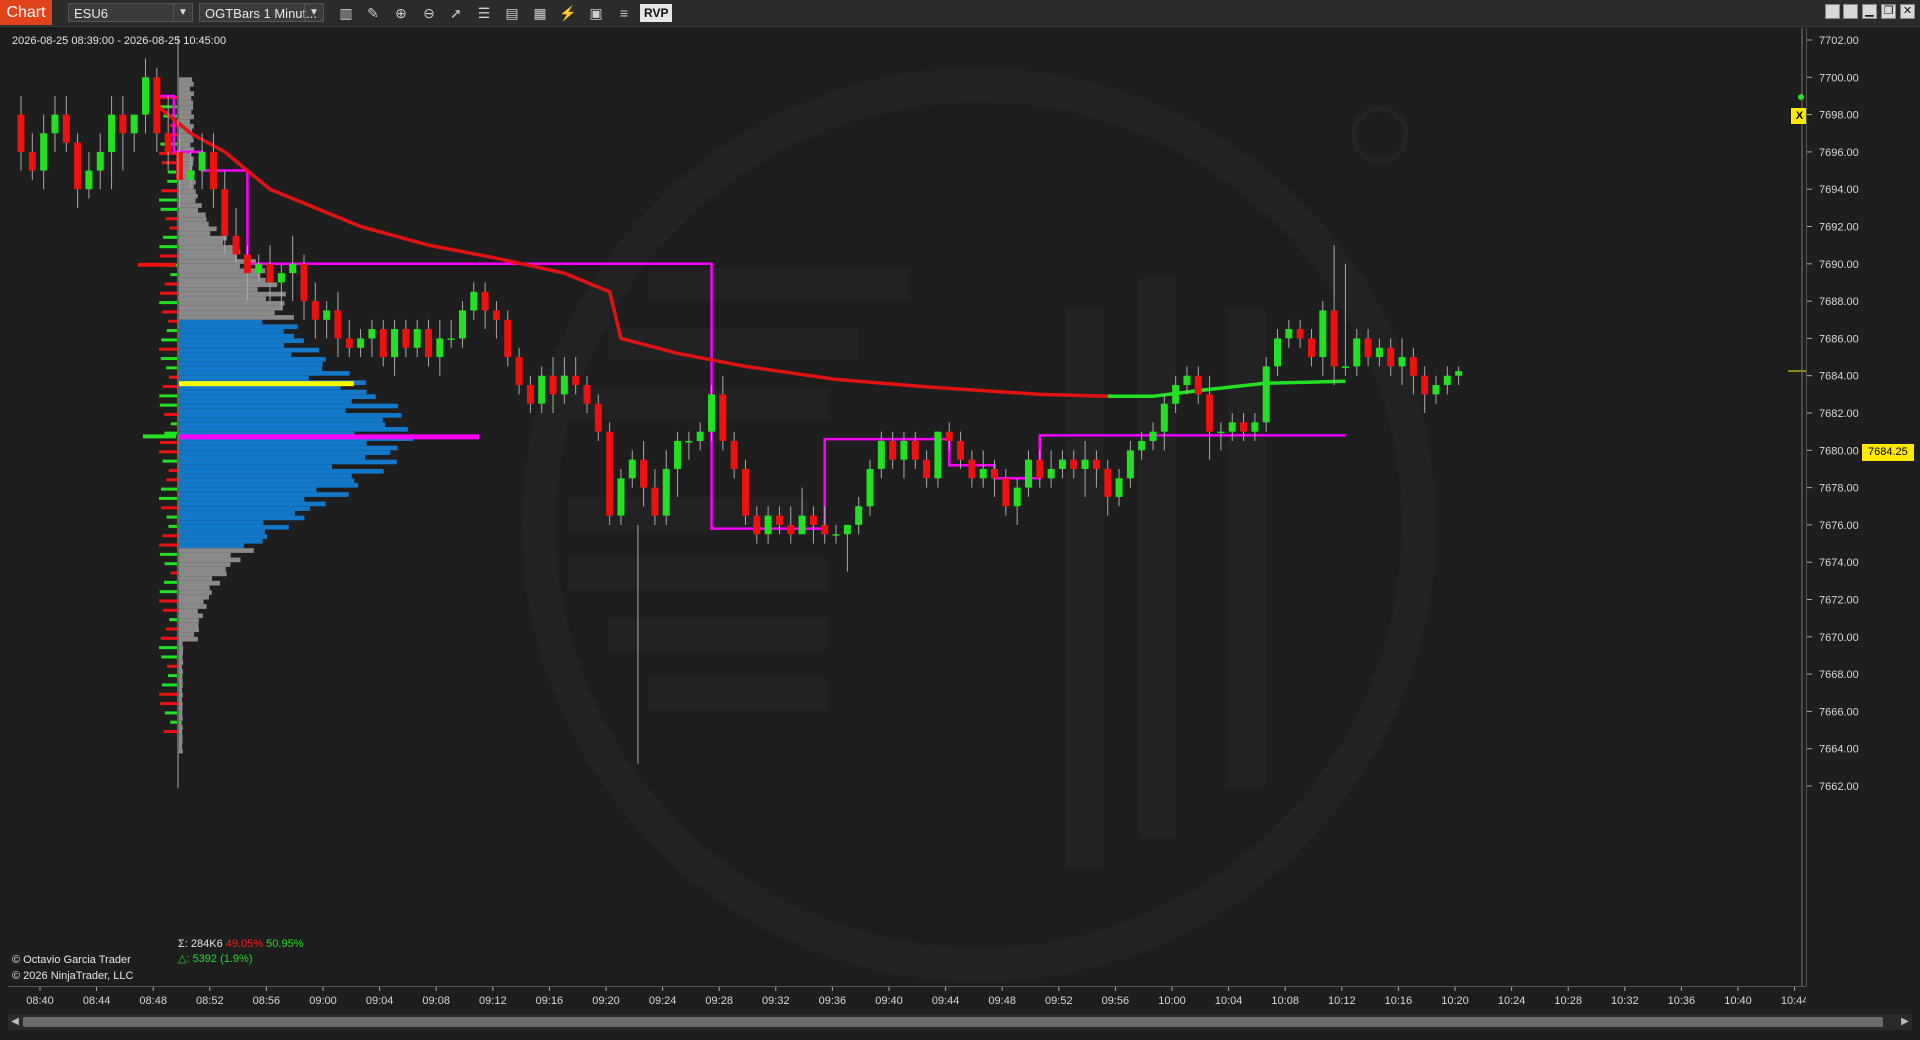 The image size is (1920, 1040). I want to click on list-icon: ≡, so click(624, 13).